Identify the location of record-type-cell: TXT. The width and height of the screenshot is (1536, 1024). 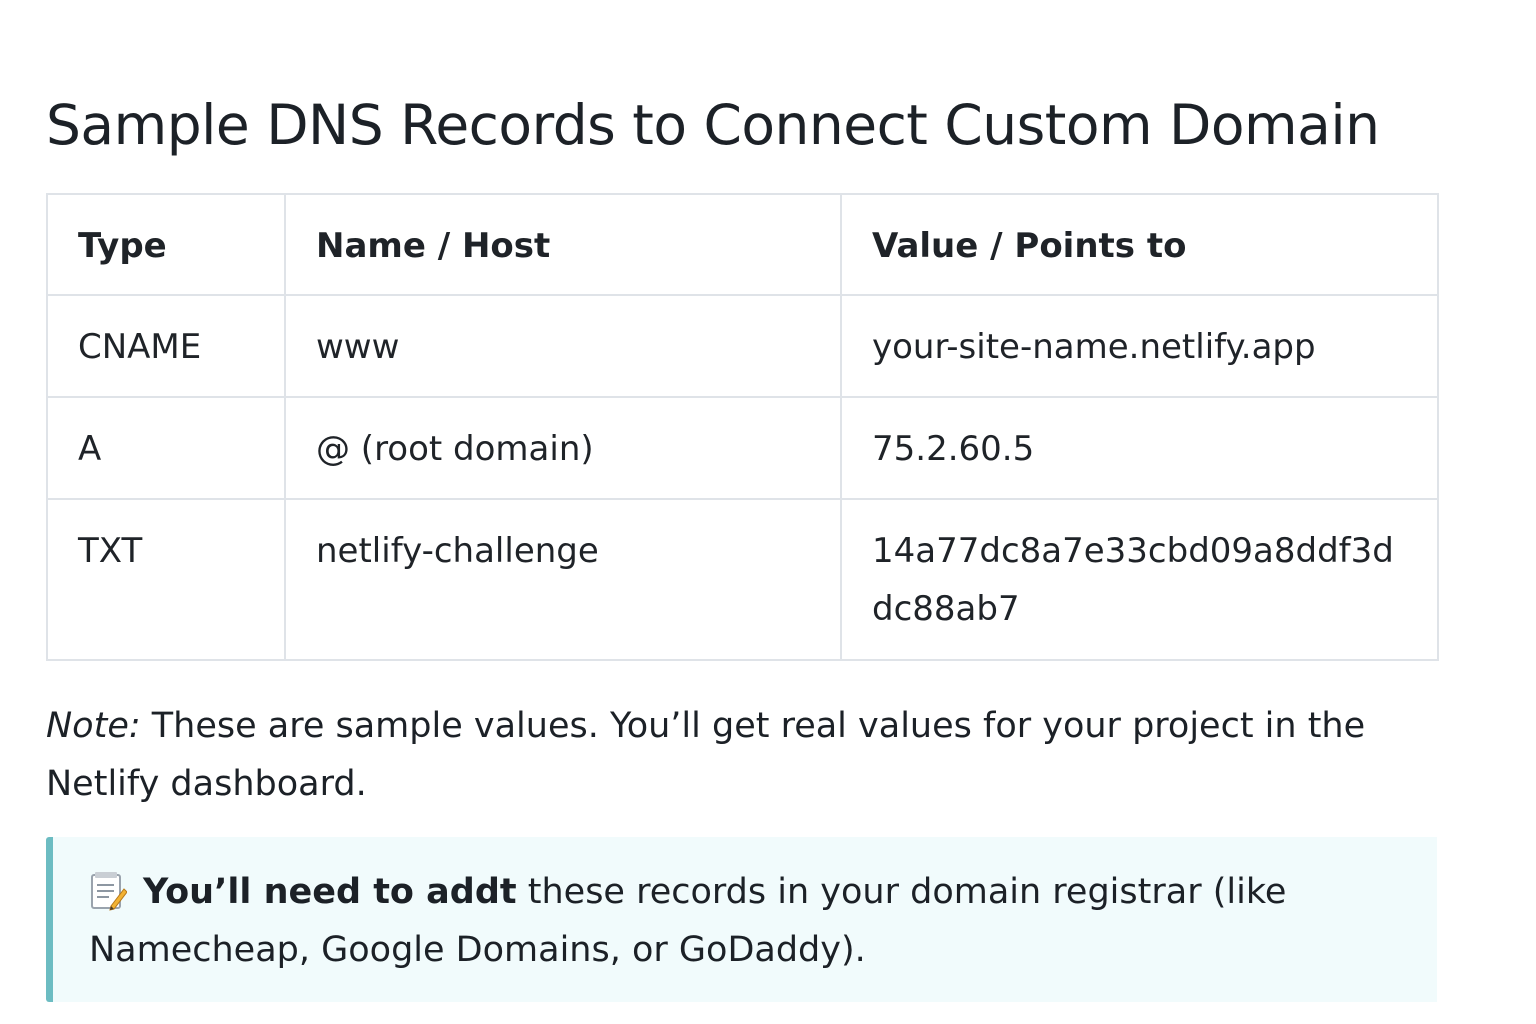
(166, 579).